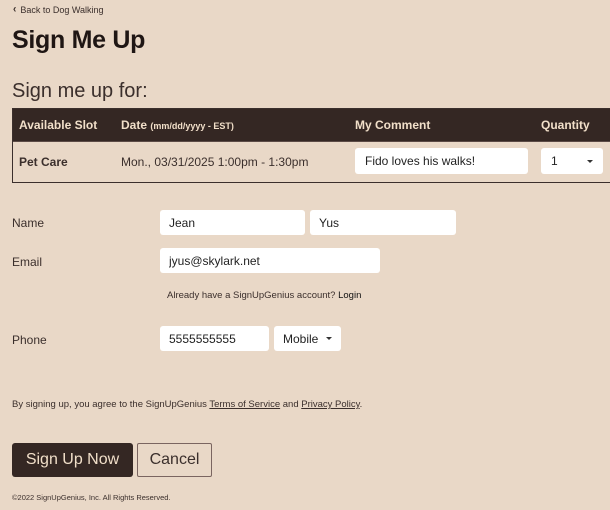 This screenshot has width=610, height=510. What do you see at coordinates (58, 125) in the screenshot?
I see `column-header-slot: Available Slot` at bounding box center [58, 125].